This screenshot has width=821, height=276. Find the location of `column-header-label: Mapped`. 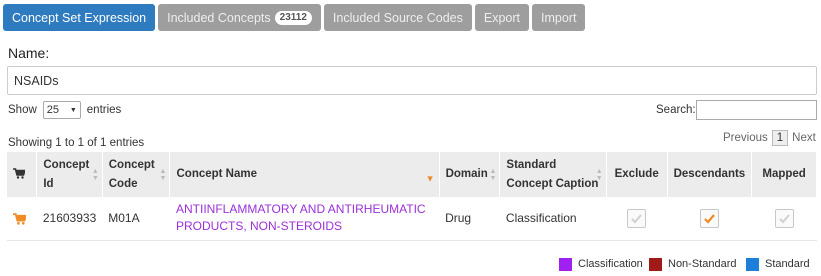

column-header-label: Mapped is located at coordinates (784, 174).